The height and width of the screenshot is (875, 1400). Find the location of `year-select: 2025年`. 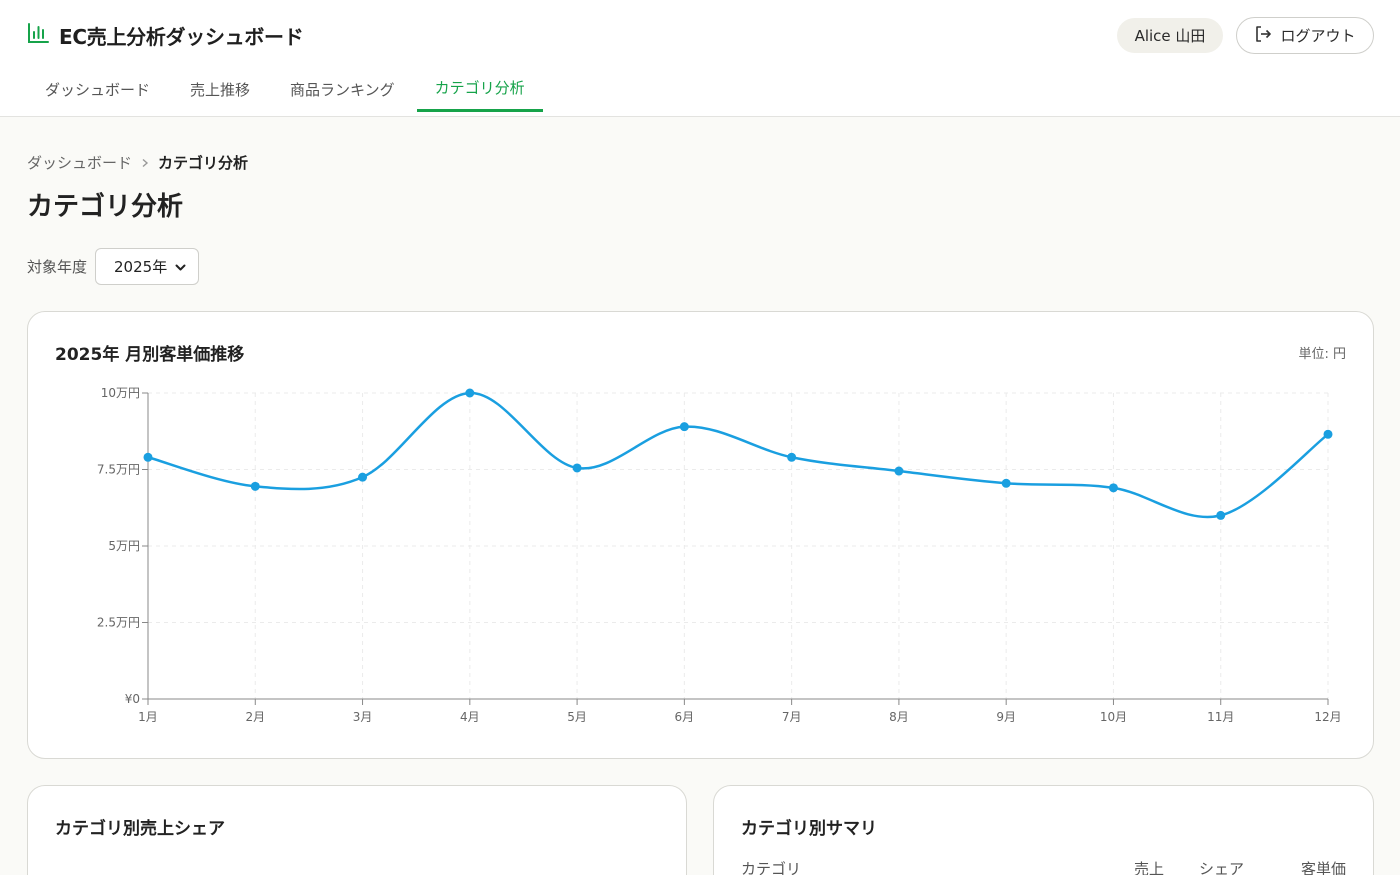

year-select: 2025年 is located at coordinates (147, 266).